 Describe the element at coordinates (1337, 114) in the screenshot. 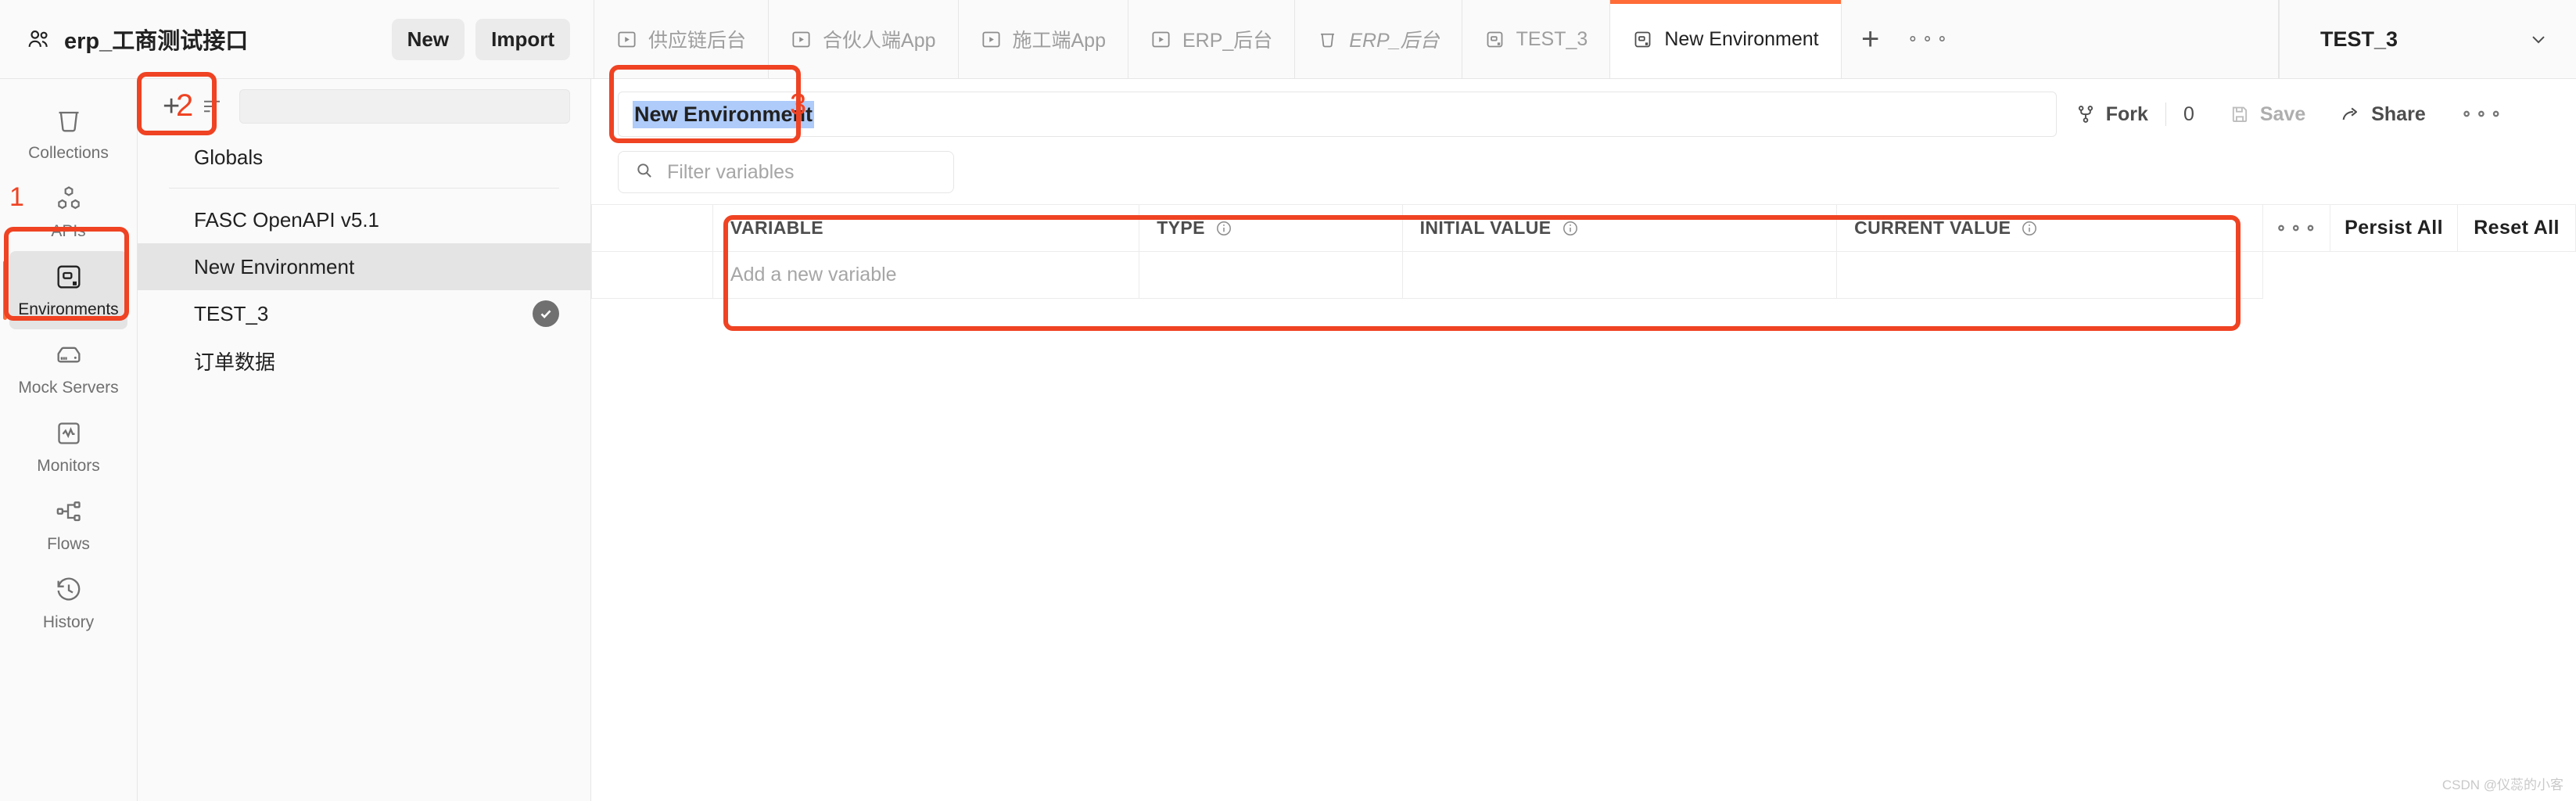

I see `environment-name-input: New Environment` at that location.